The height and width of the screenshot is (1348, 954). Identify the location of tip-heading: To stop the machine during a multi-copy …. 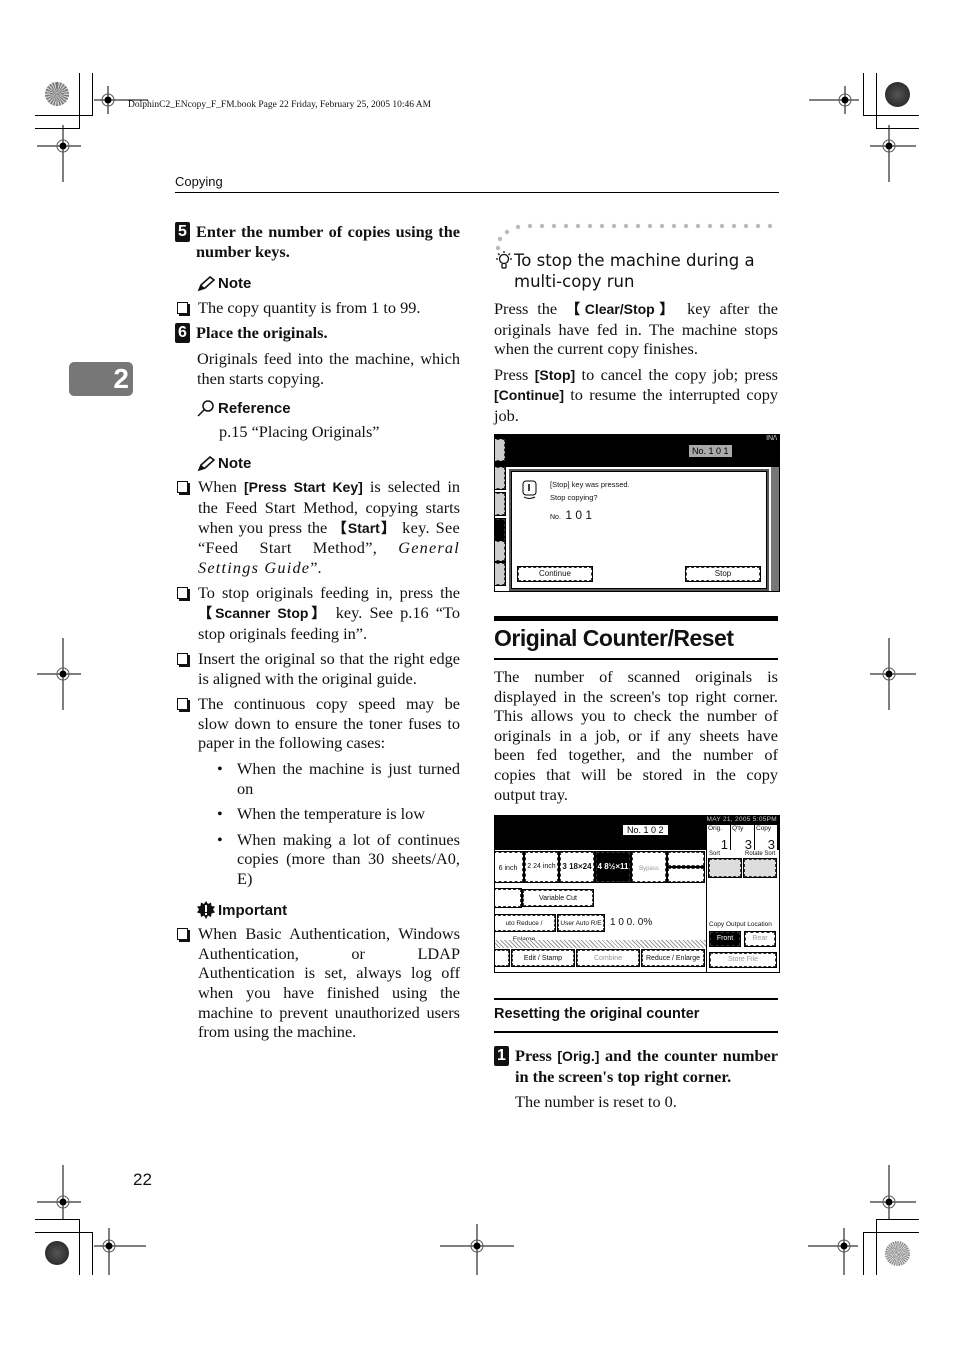
(636, 271).